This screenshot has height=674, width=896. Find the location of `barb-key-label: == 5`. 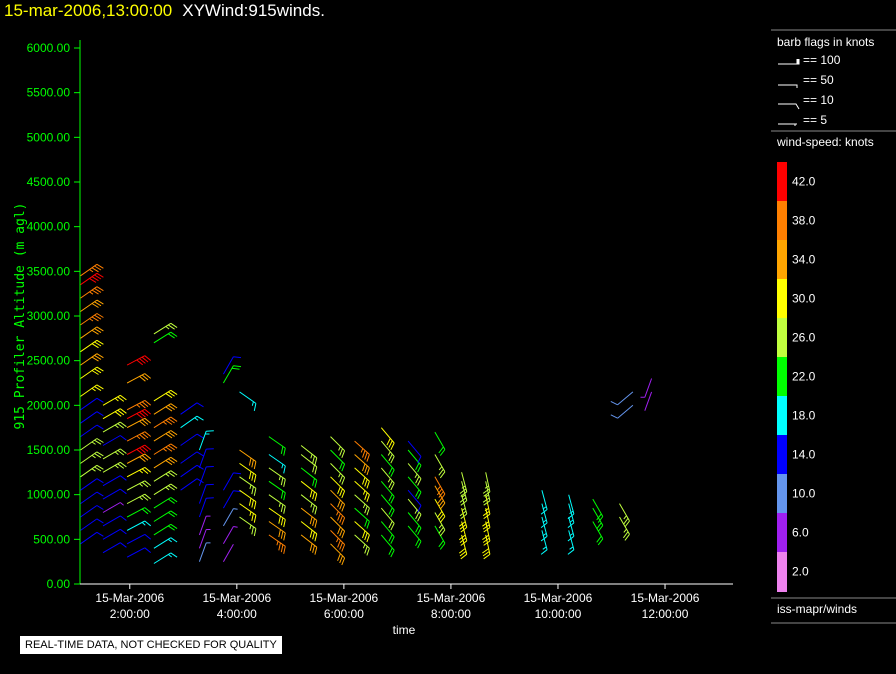

barb-key-label: == 5 is located at coordinates (815, 120).